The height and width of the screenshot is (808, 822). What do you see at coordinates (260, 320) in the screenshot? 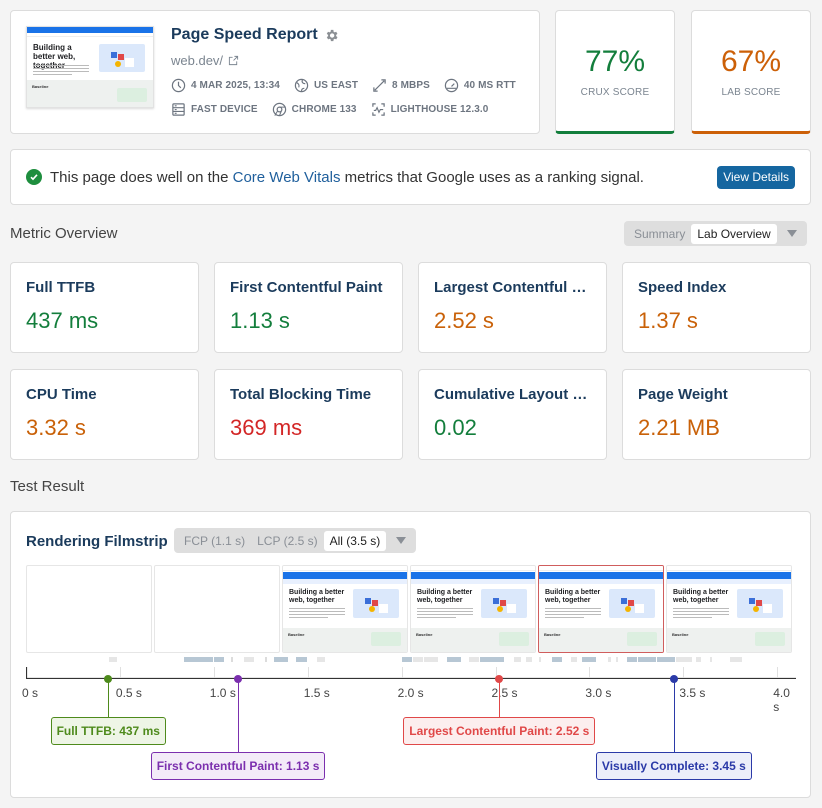
I see `metric-value: 1.13 s` at bounding box center [260, 320].